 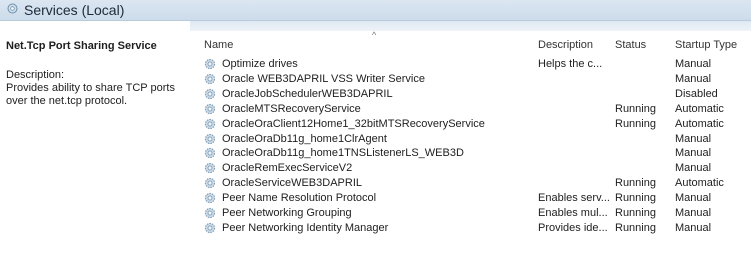 I want to click on service-name-cell: OracleOraDb11g_home1ClrAgent, so click(x=304, y=138).